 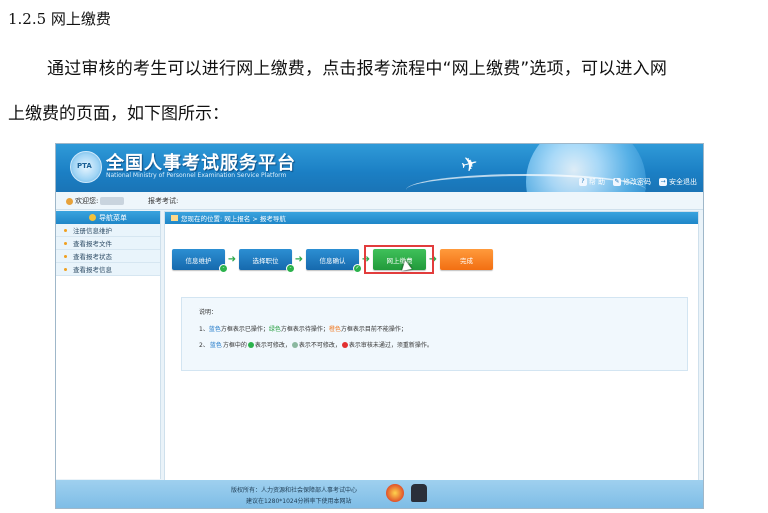 I want to click on step-complete: 完成, so click(x=466, y=259).